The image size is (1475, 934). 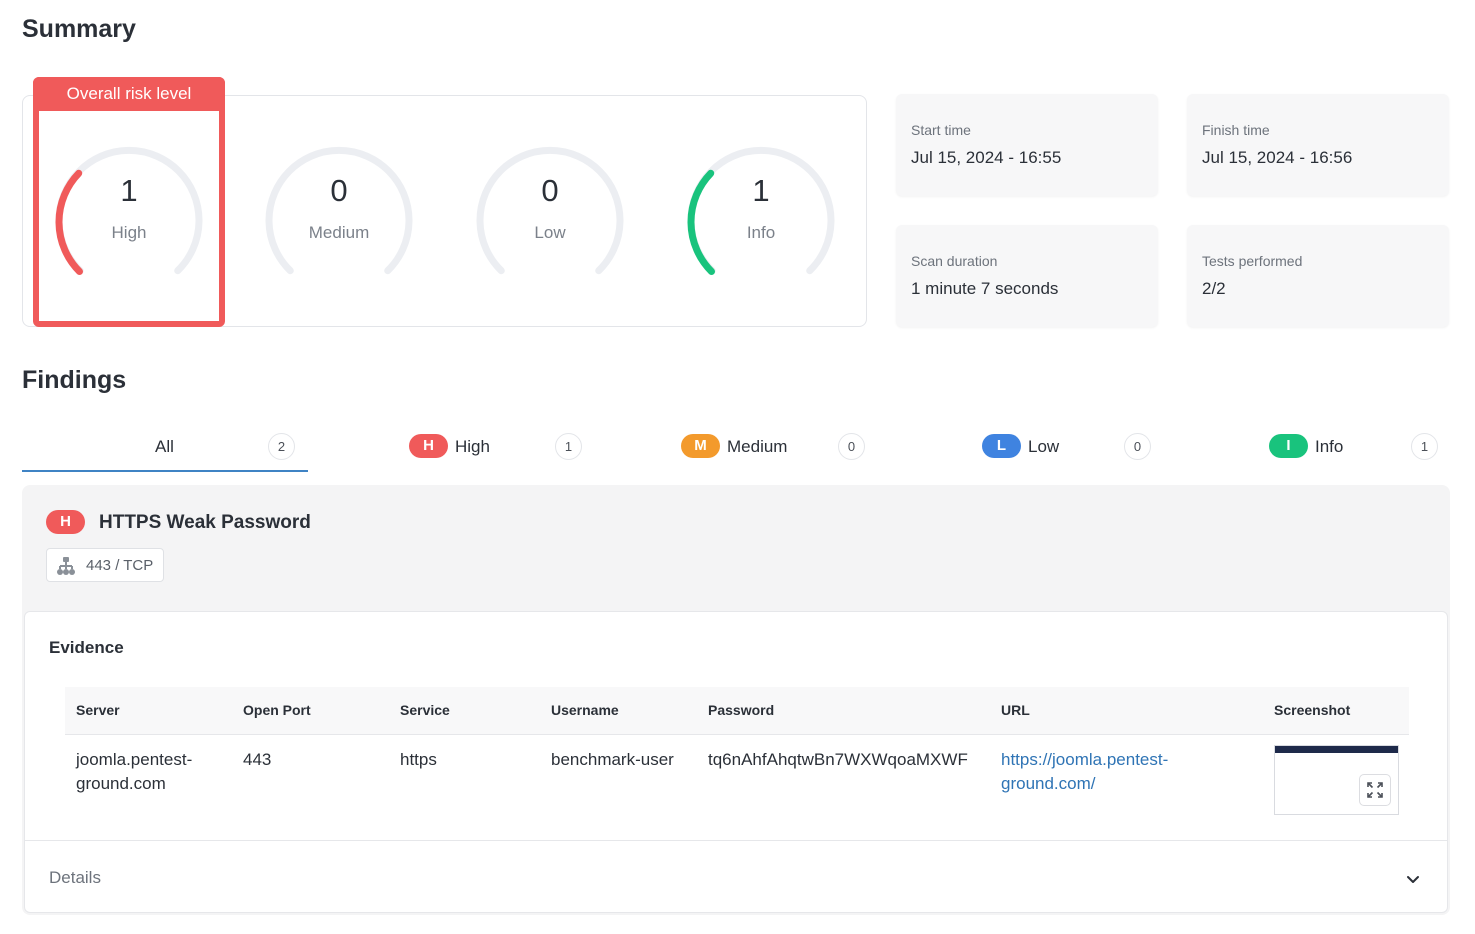 I want to click on tab-high-count: 1, so click(x=568, y=446).